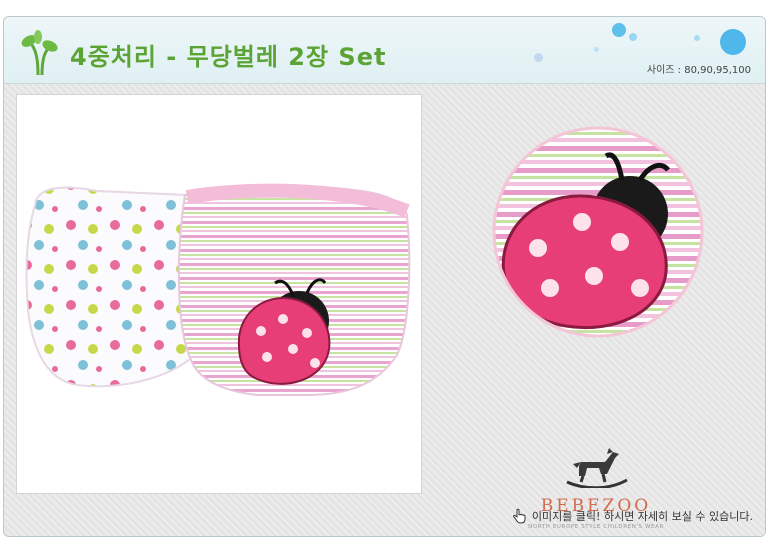 This screenshot has width=770, height=559. What do you see at coordinates (642, 516) in the screenshot?
I see `click-hint-text: 이미지를 클릭! 하시면 자세히 보실 수 있습니다.` at bounding box center [642, 516].